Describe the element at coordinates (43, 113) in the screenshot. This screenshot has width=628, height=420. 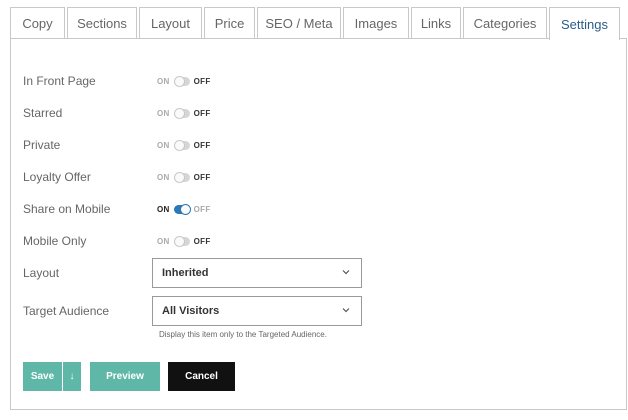
I see `setting-label: Starred` at that location.